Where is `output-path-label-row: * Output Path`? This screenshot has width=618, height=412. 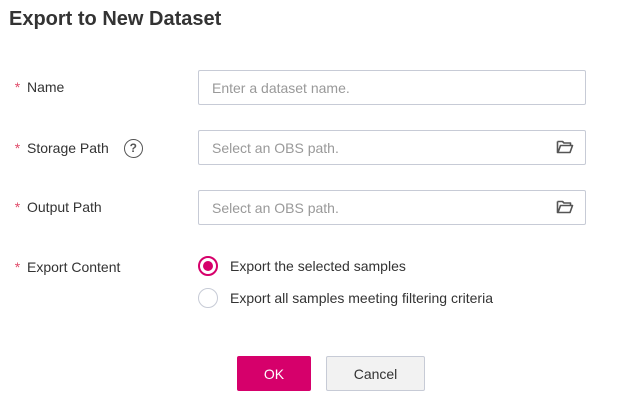
output-path-label-row: * Output Path is located at coordinates (57, 207).